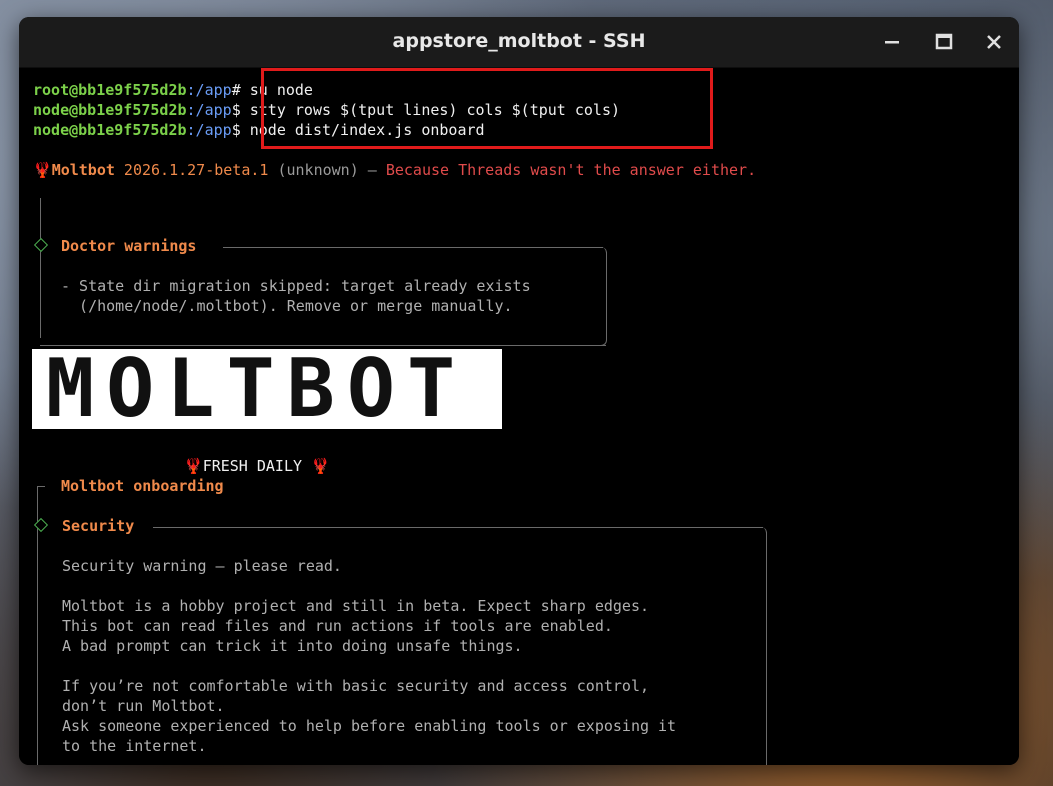 The image size is (1053, 786). I want to click on maximize-icon, so click(944, 41).